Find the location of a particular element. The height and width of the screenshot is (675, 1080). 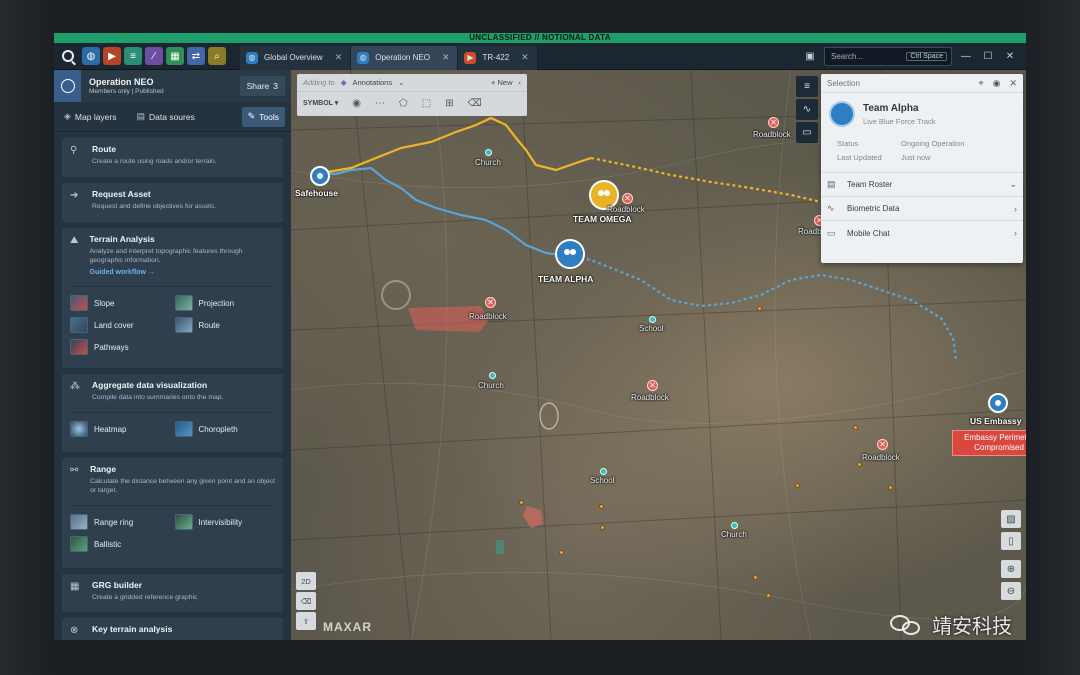

chat-icon: ▭ is located at coordinates (807, 132).